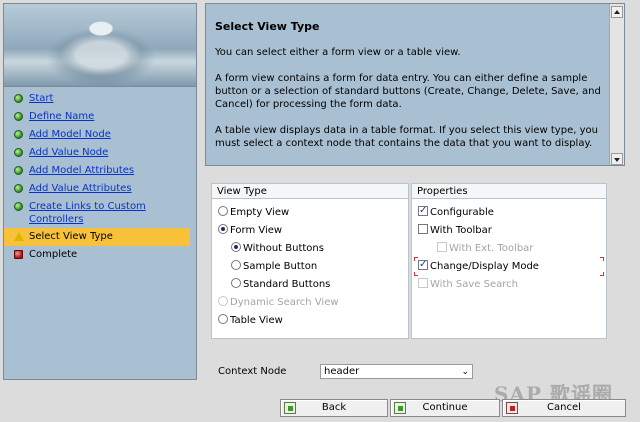  What do you see at coordinates (462, 212) in the screenshot?
I see `checkbox-label: Configurable` at bounding box center [462, 212].